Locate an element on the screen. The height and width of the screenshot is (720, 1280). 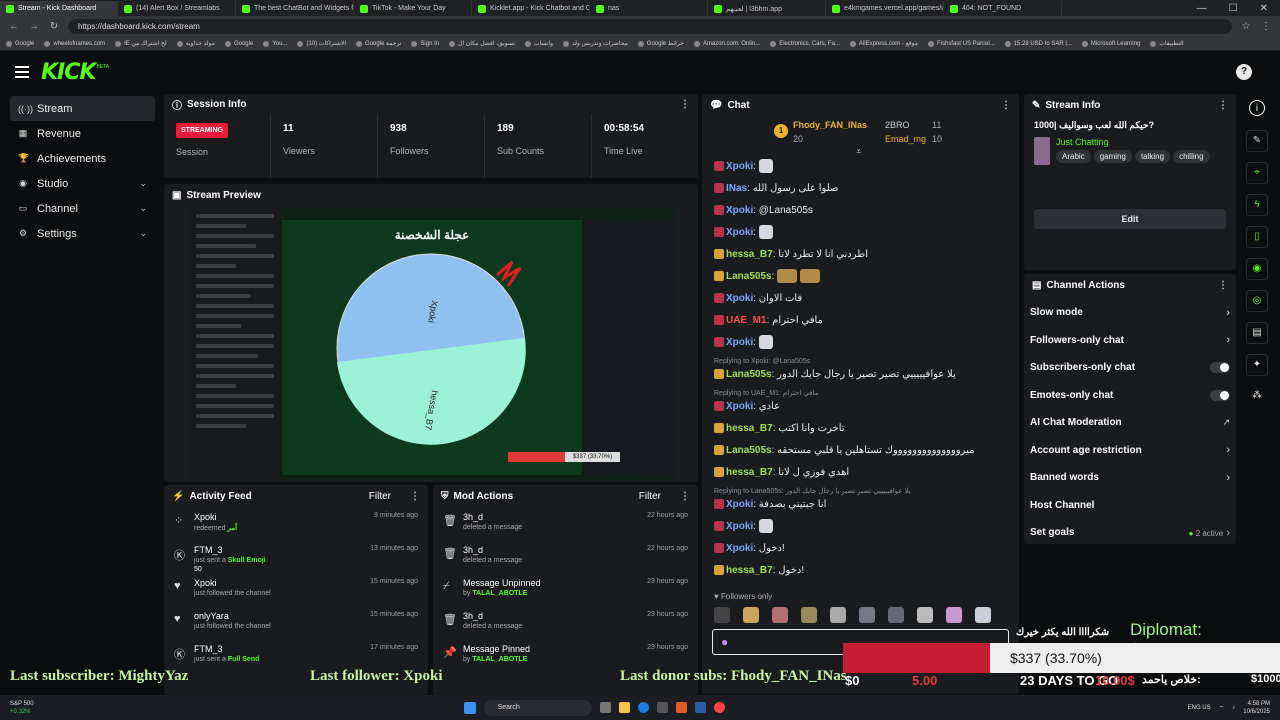
chat-bubble-icon: ◉ is located at coordinates (1257, 269).